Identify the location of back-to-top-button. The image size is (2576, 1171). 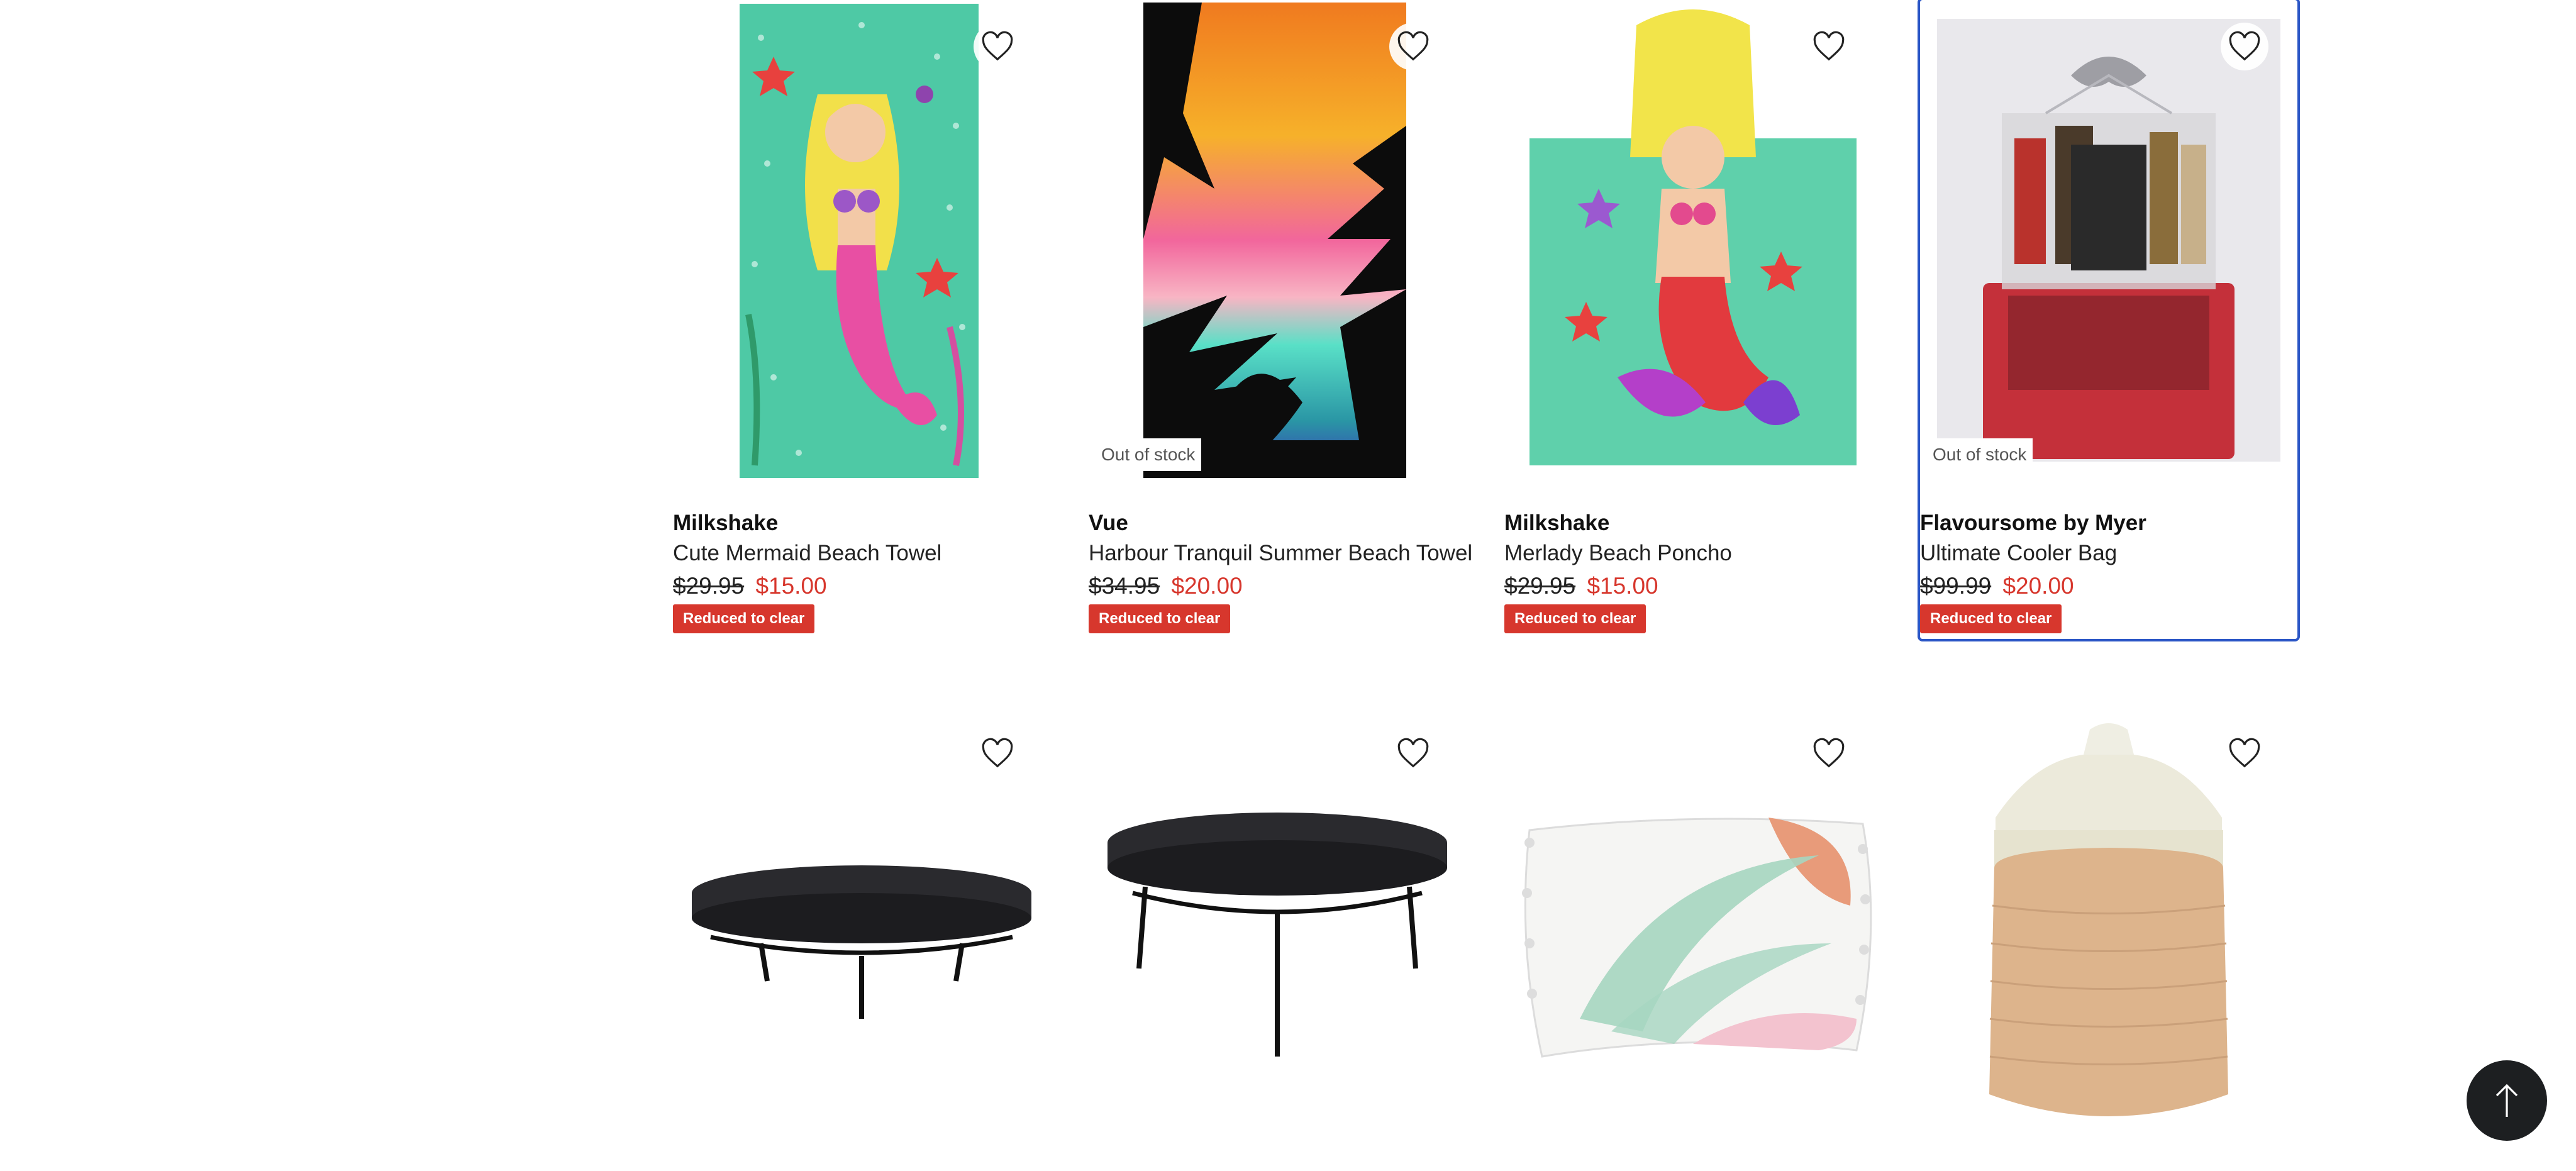
(2507, 1100).